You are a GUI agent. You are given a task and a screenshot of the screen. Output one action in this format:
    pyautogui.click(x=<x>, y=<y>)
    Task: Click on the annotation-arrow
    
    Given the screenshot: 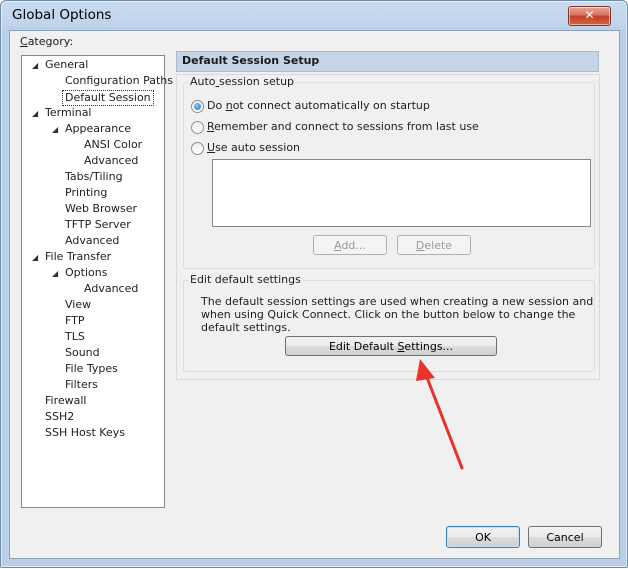 What is the action you would take?
    pyautogui.click(x=440, y=414)
    